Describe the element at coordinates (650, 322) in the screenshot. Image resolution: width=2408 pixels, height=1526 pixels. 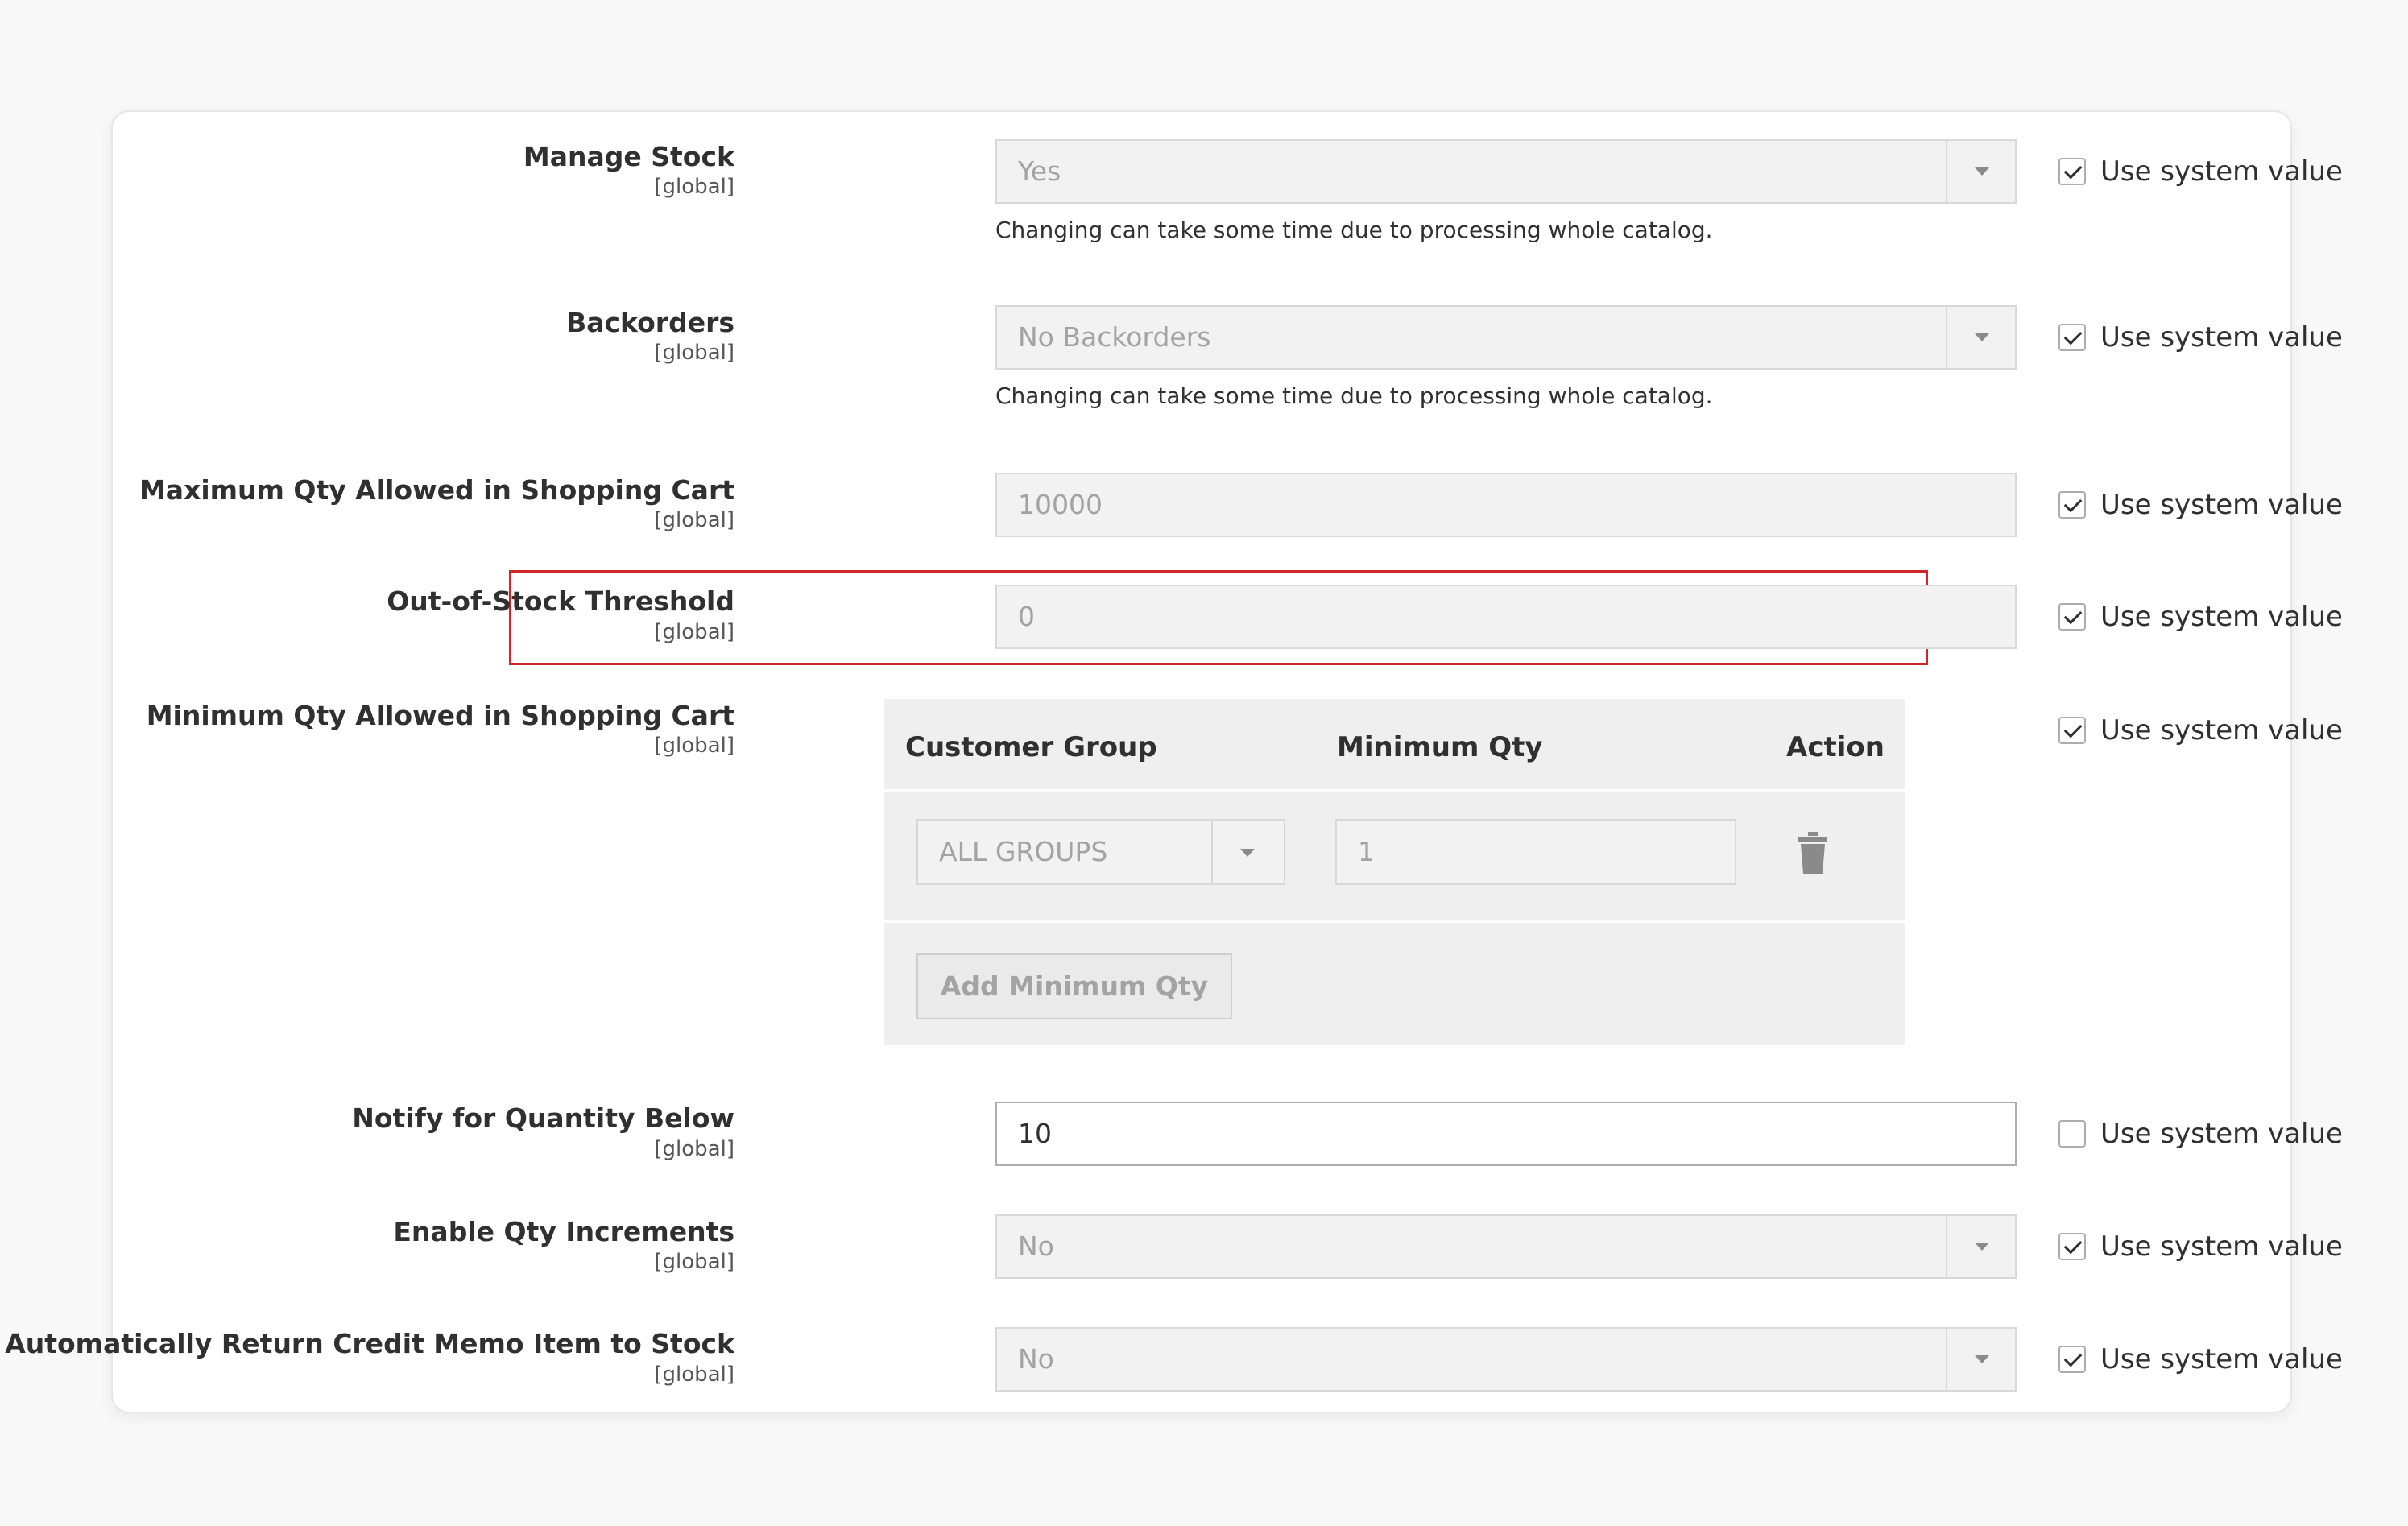
I see `backorders-label: Backorders` at that location.